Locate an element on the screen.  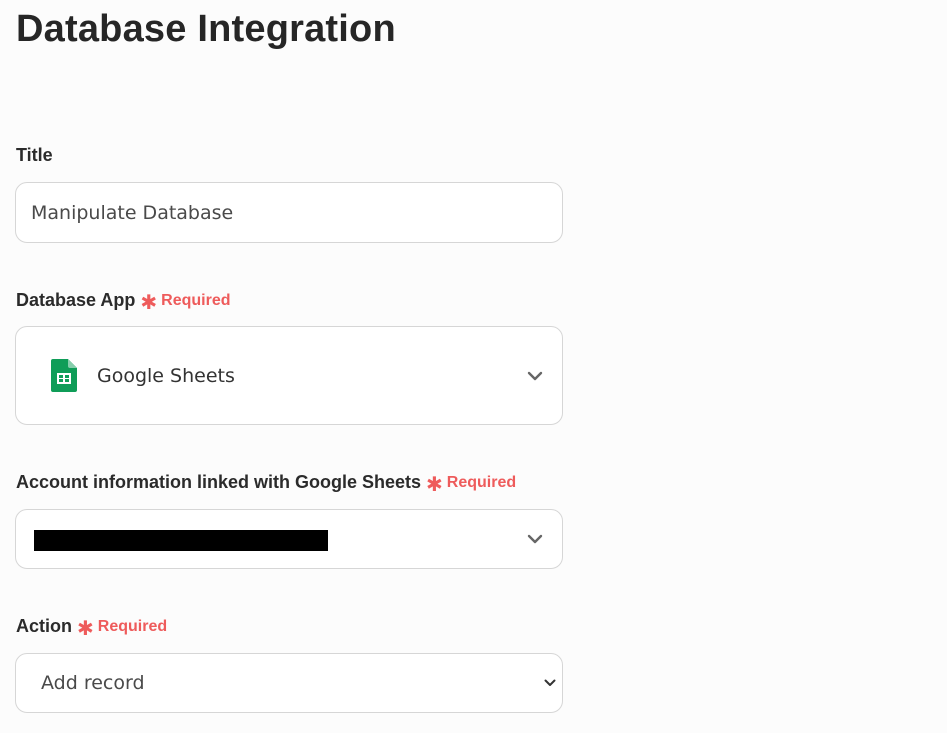
database-app-label: Database App ✱ Required is located at coordinates (123, 302).